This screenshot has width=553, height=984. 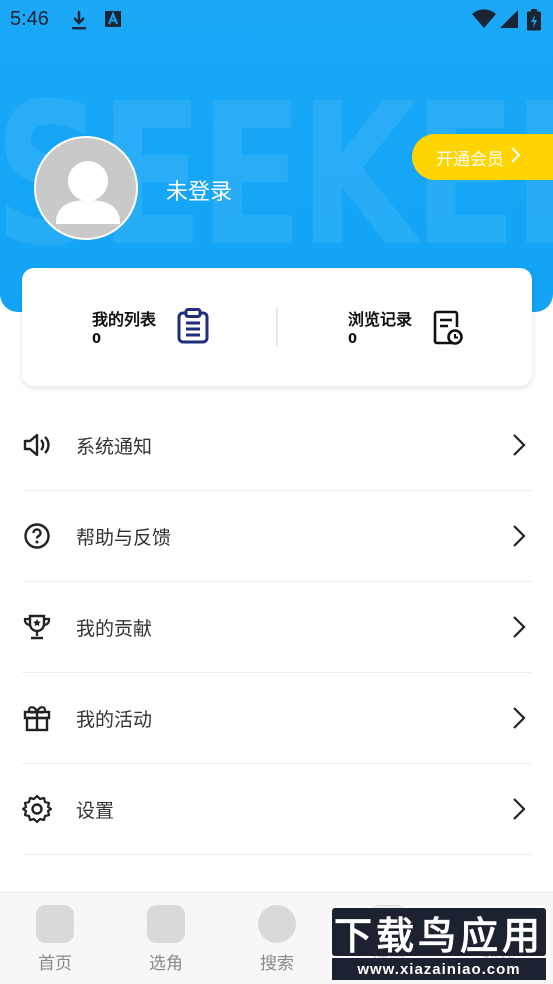 What do you see at coordinates (484, 21) in the screenshot?
I see `wifi-icon` at bounding box center [484, 21].